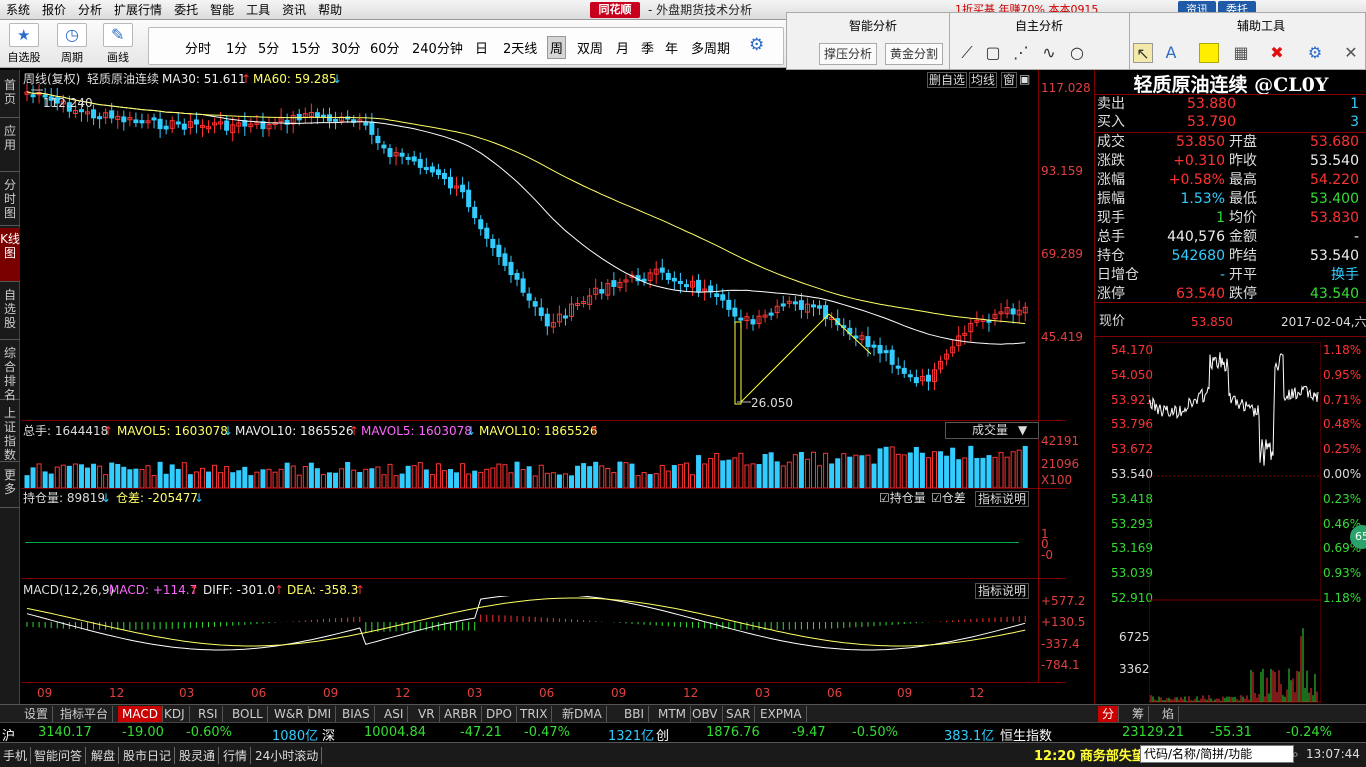  Describe the element at coordinates (320, 714) in the screenshot. I see `indicator-tab: DMI` at that location.